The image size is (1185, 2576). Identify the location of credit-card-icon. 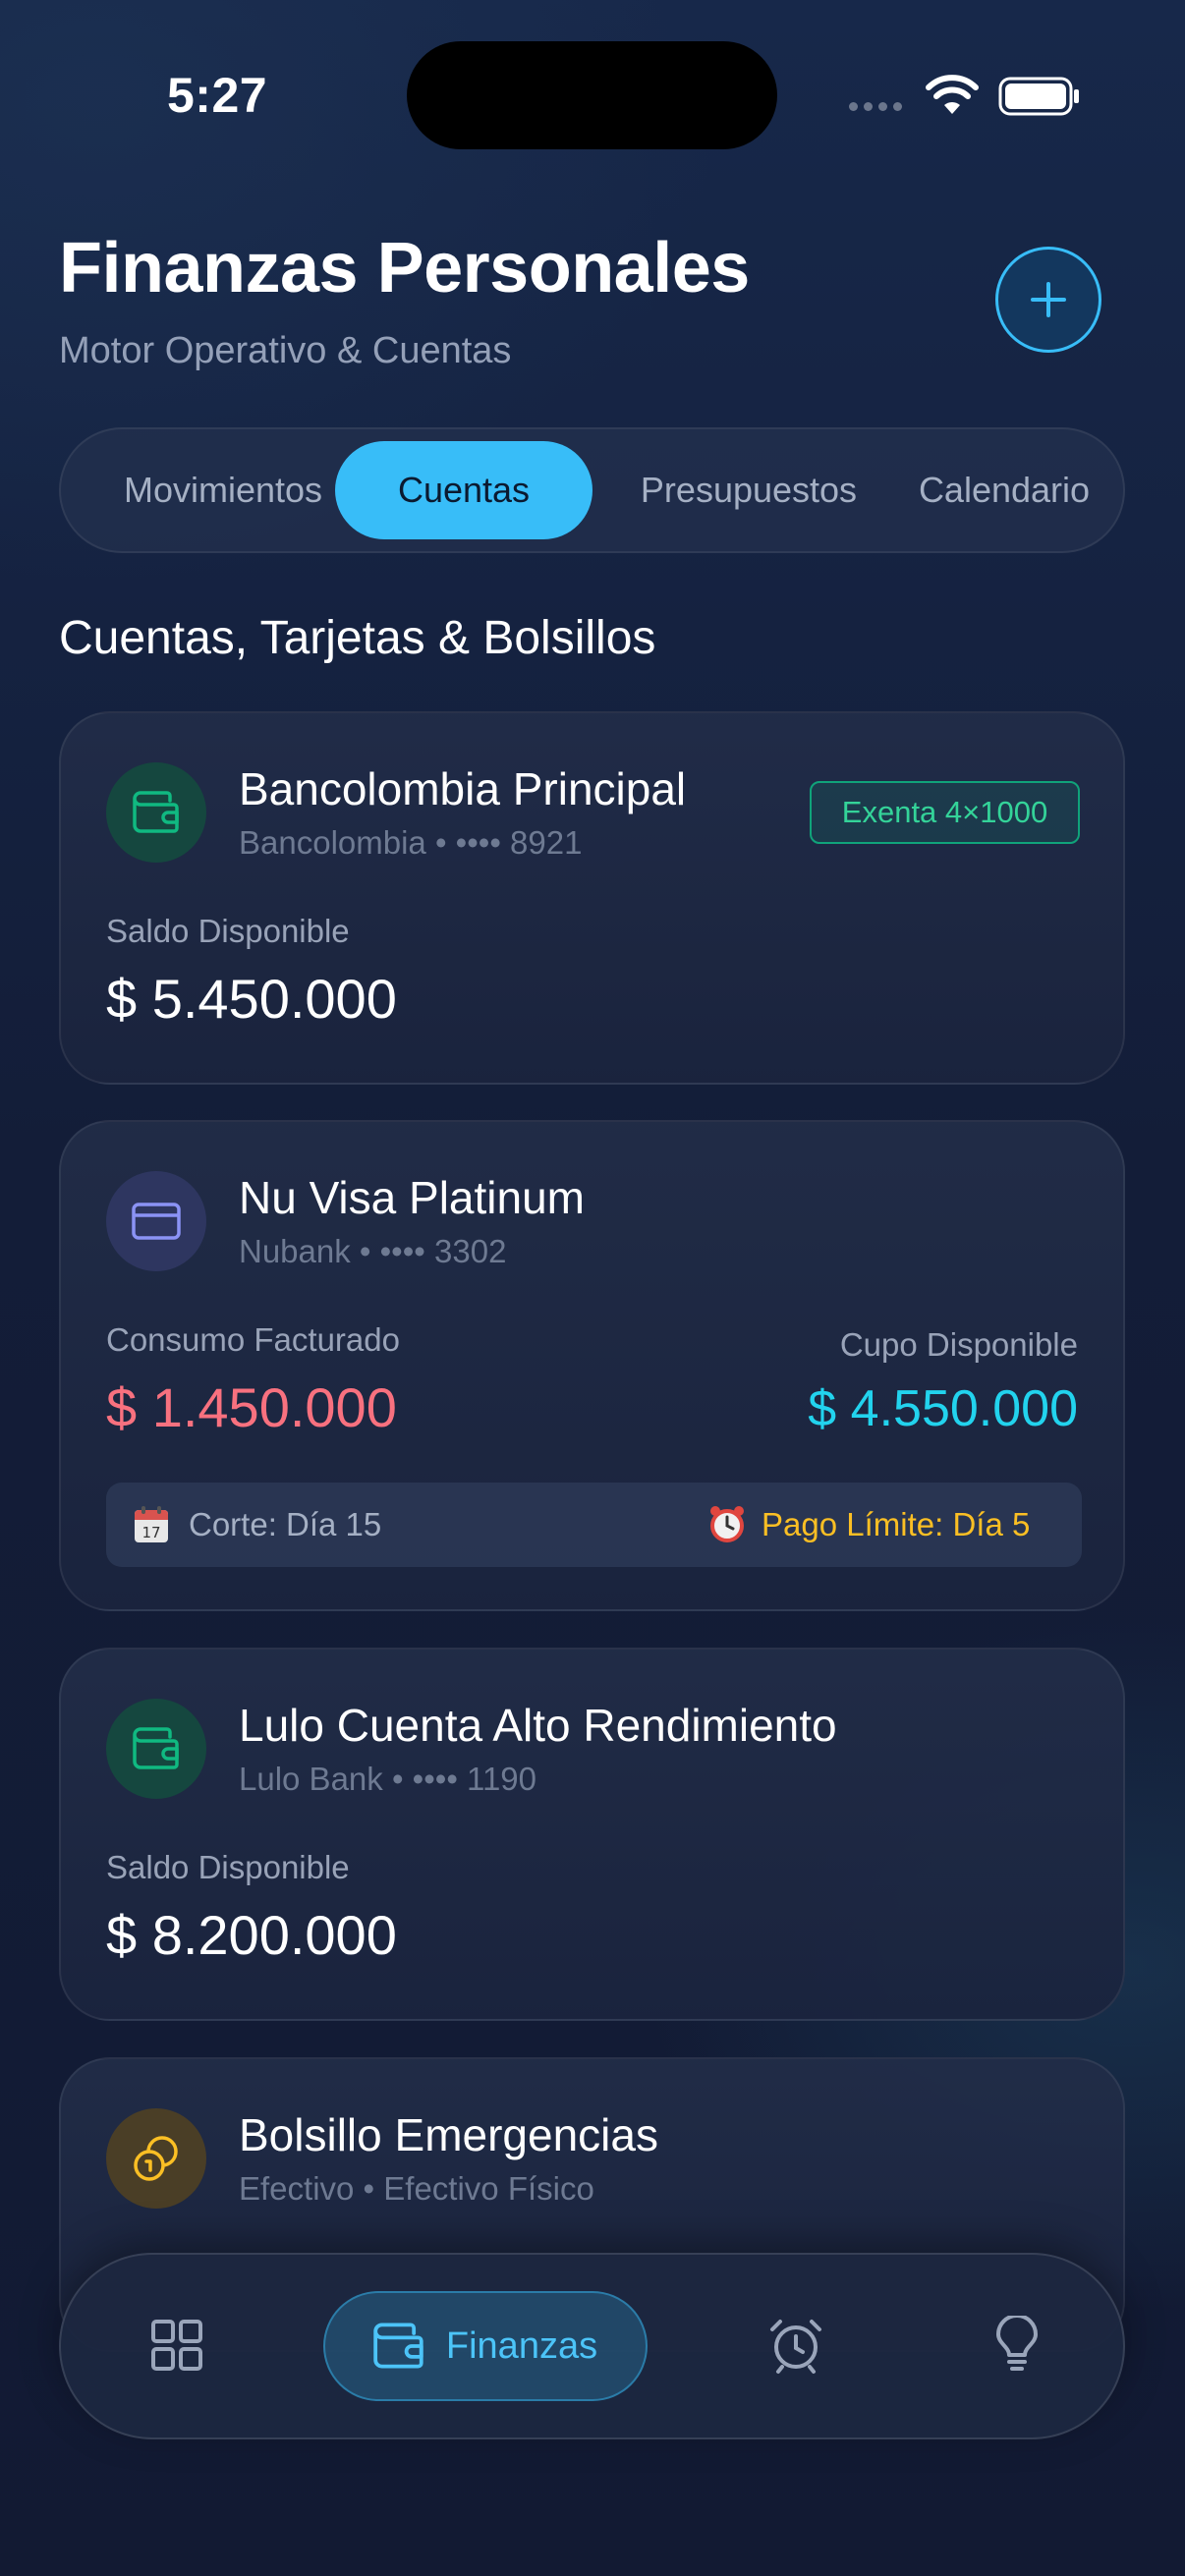
(156, 1221).